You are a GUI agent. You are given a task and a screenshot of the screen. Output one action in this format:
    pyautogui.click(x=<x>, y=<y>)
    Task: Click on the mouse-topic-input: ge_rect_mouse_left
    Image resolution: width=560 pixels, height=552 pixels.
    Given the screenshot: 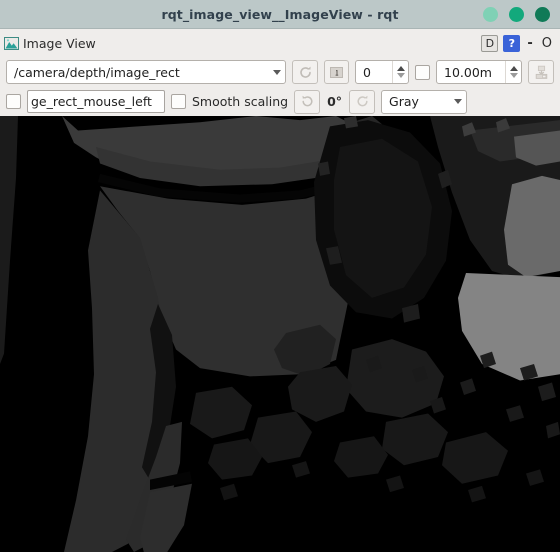 What is the action you would take?
    pyautogui.click(x=96, y=101)
    